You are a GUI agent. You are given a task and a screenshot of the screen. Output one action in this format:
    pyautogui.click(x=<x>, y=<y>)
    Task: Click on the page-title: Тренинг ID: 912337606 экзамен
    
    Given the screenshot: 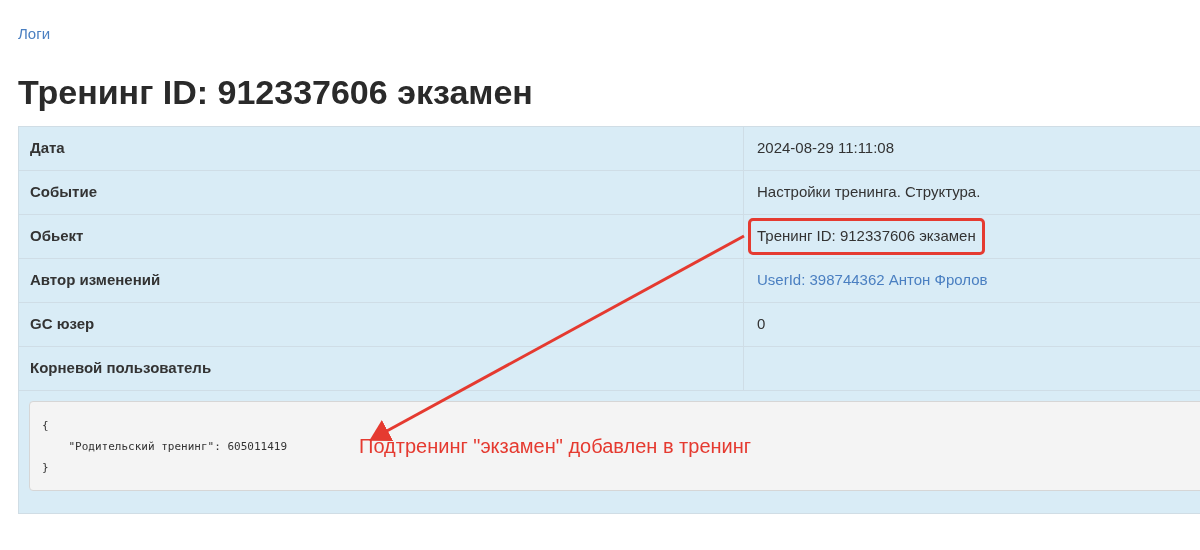 What is the action you would take?
    pyautogui.click(x=275, y=92)
    